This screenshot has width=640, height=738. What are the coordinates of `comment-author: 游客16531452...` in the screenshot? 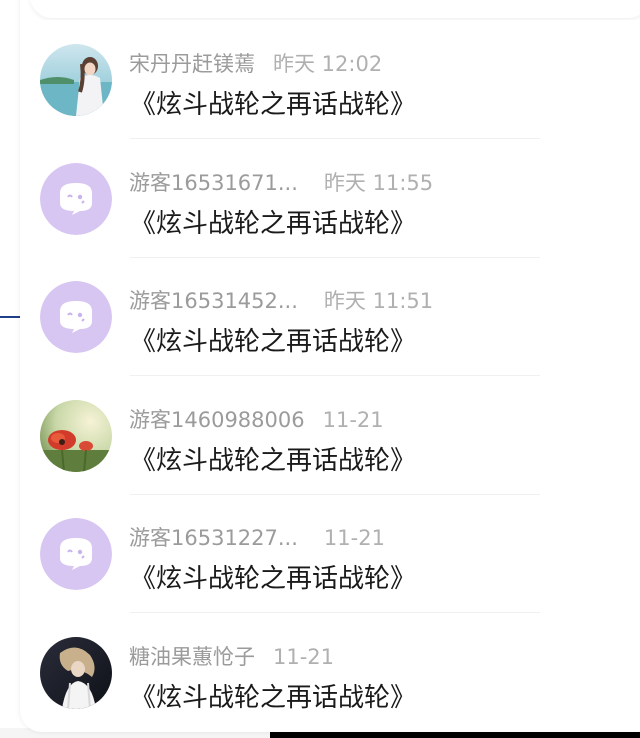 It's located at (213, 301).